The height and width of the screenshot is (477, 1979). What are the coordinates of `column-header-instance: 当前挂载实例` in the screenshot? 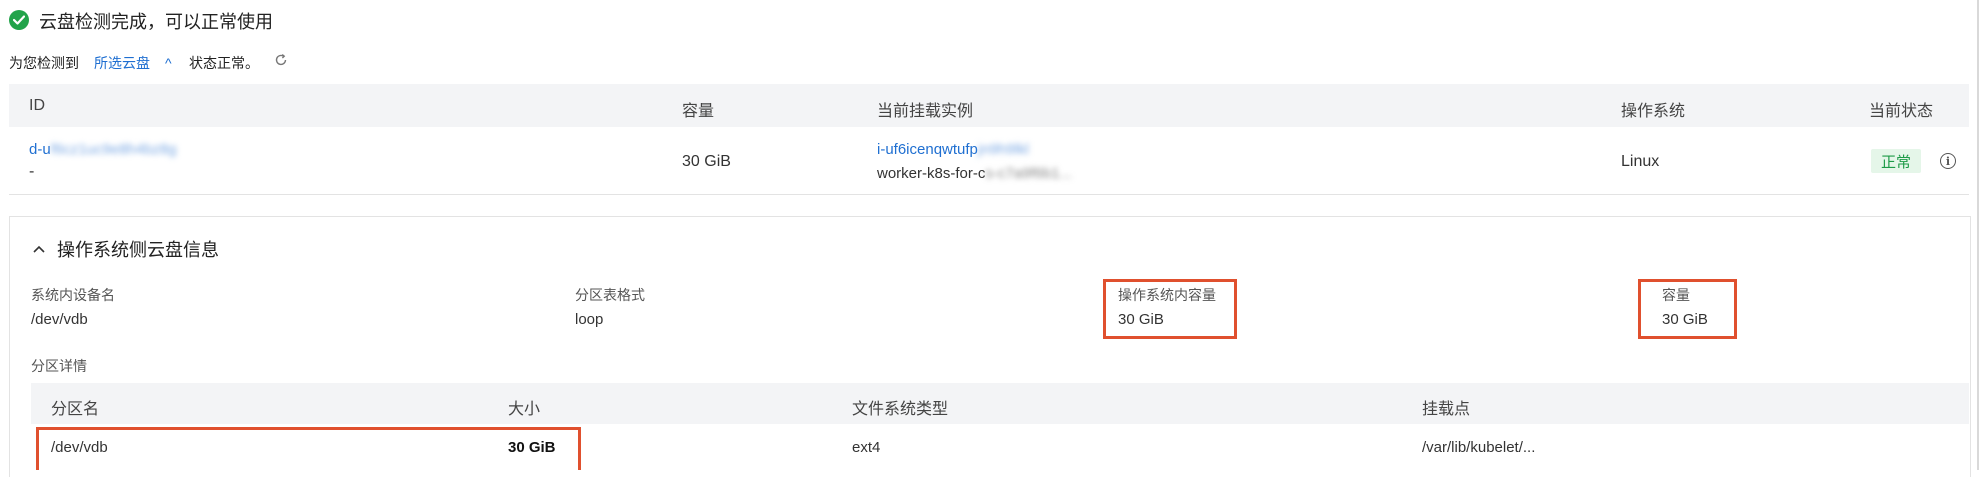 It's located at (925, 111).